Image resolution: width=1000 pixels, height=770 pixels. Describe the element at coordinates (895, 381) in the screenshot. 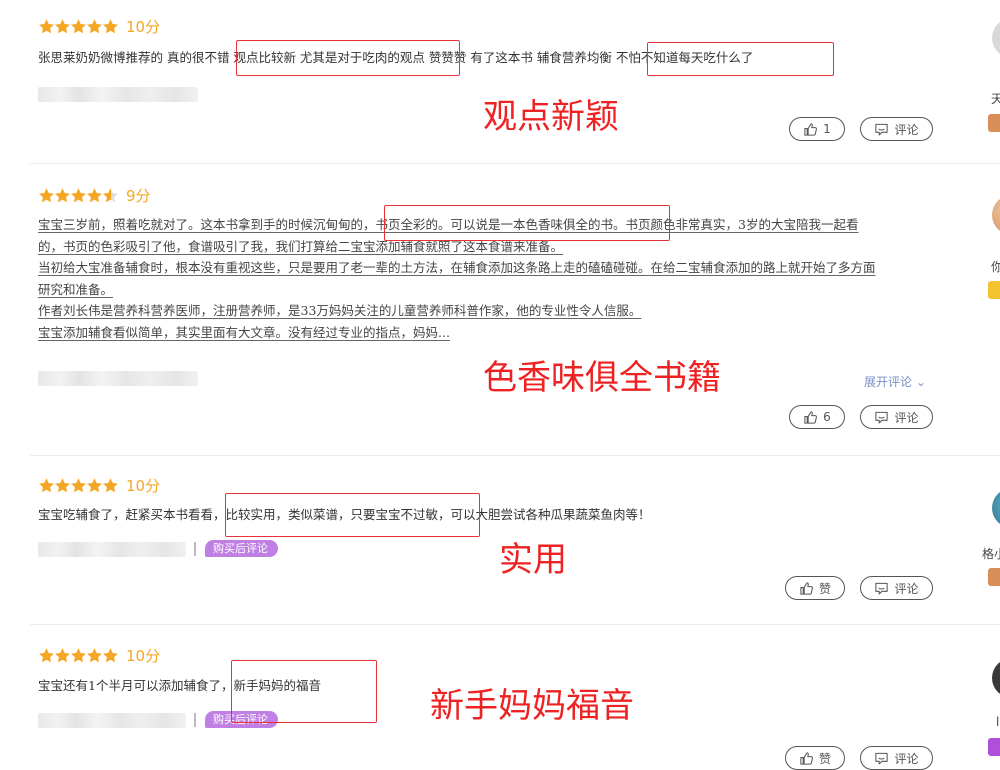

I see `expand-review-link: 展开评论 ⌄` at that location.